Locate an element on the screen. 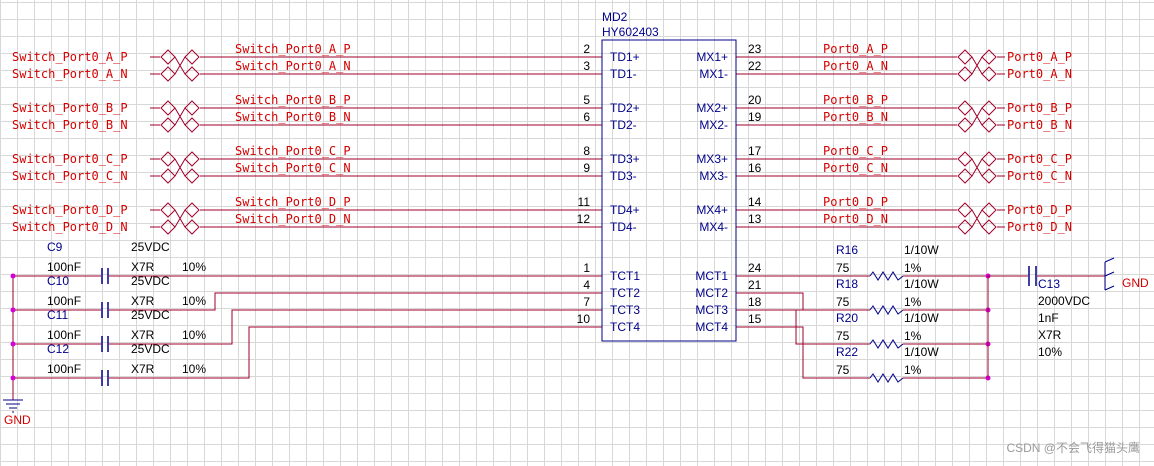  pin-name: MCT3 is located at coordinates (711, 310).